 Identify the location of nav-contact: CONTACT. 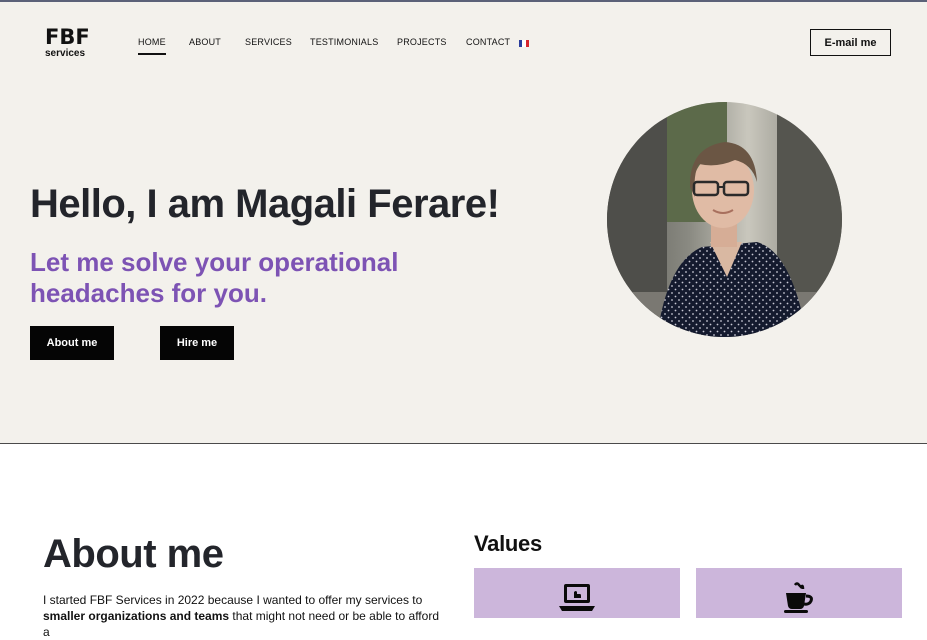
(488, 42).